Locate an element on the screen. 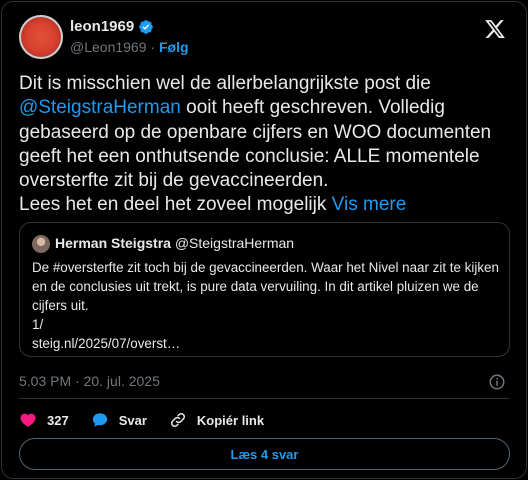 Image resolution: width=528 pixels, height=480 pixels. author-avatar is located at coordinates (41, 37).